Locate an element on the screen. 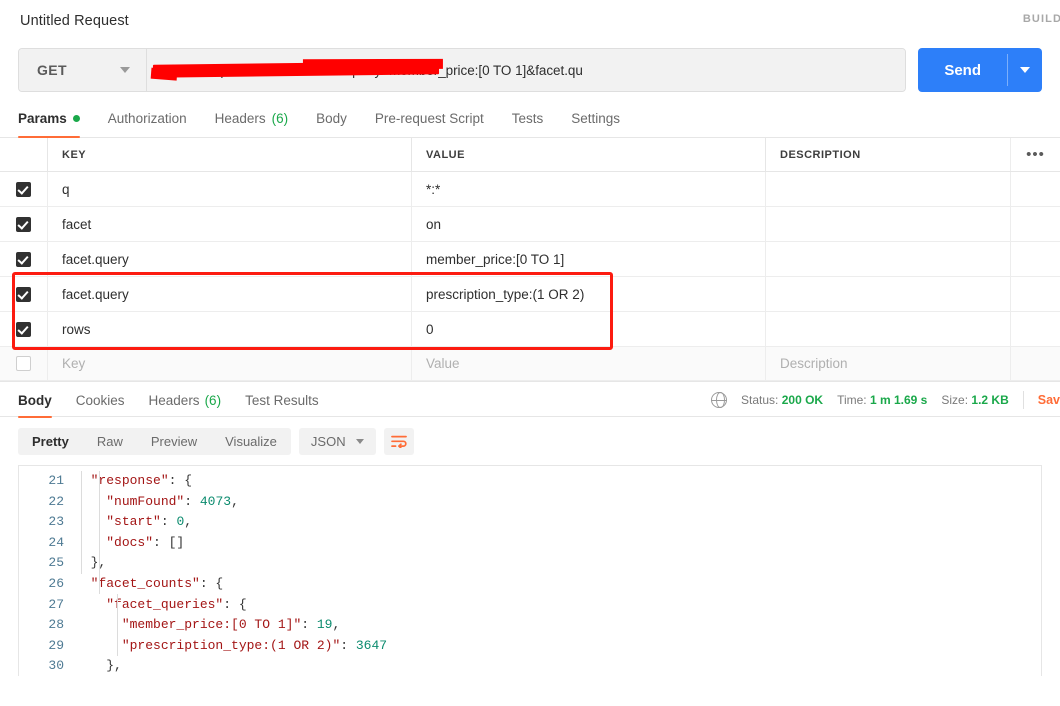  globe-icon is located at coordinates (719, 400).